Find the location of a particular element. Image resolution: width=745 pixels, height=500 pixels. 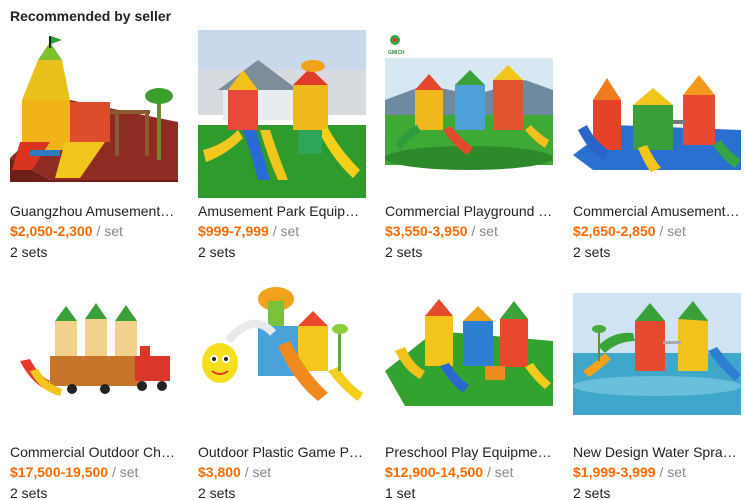

price-row: $3,800 / set is located at coordinates (282, 472).